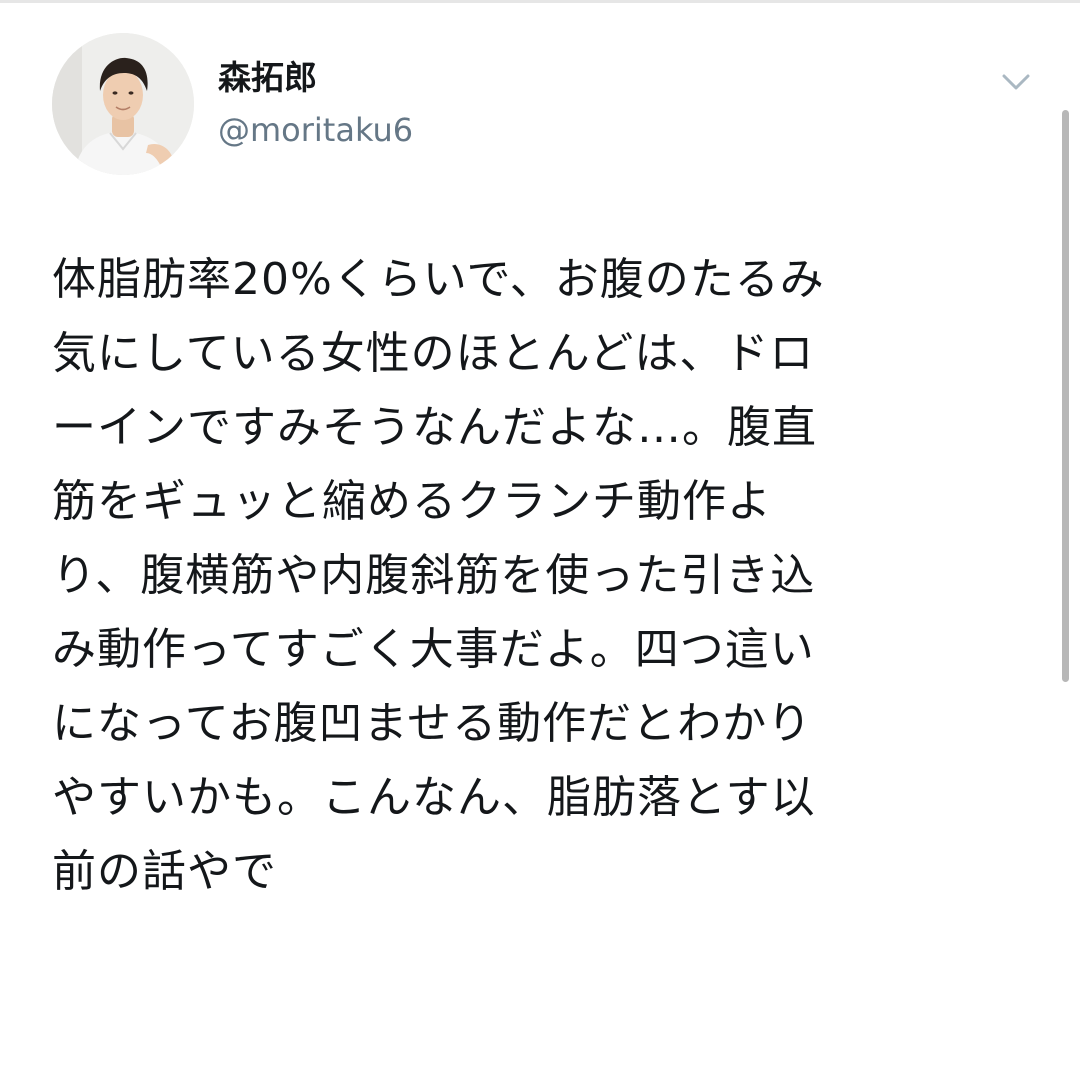 The image size is (1080, 1080). I want to click on tweet-text-line: み動作ってすごく大事だよ。四つ這い, so click(433, 649).